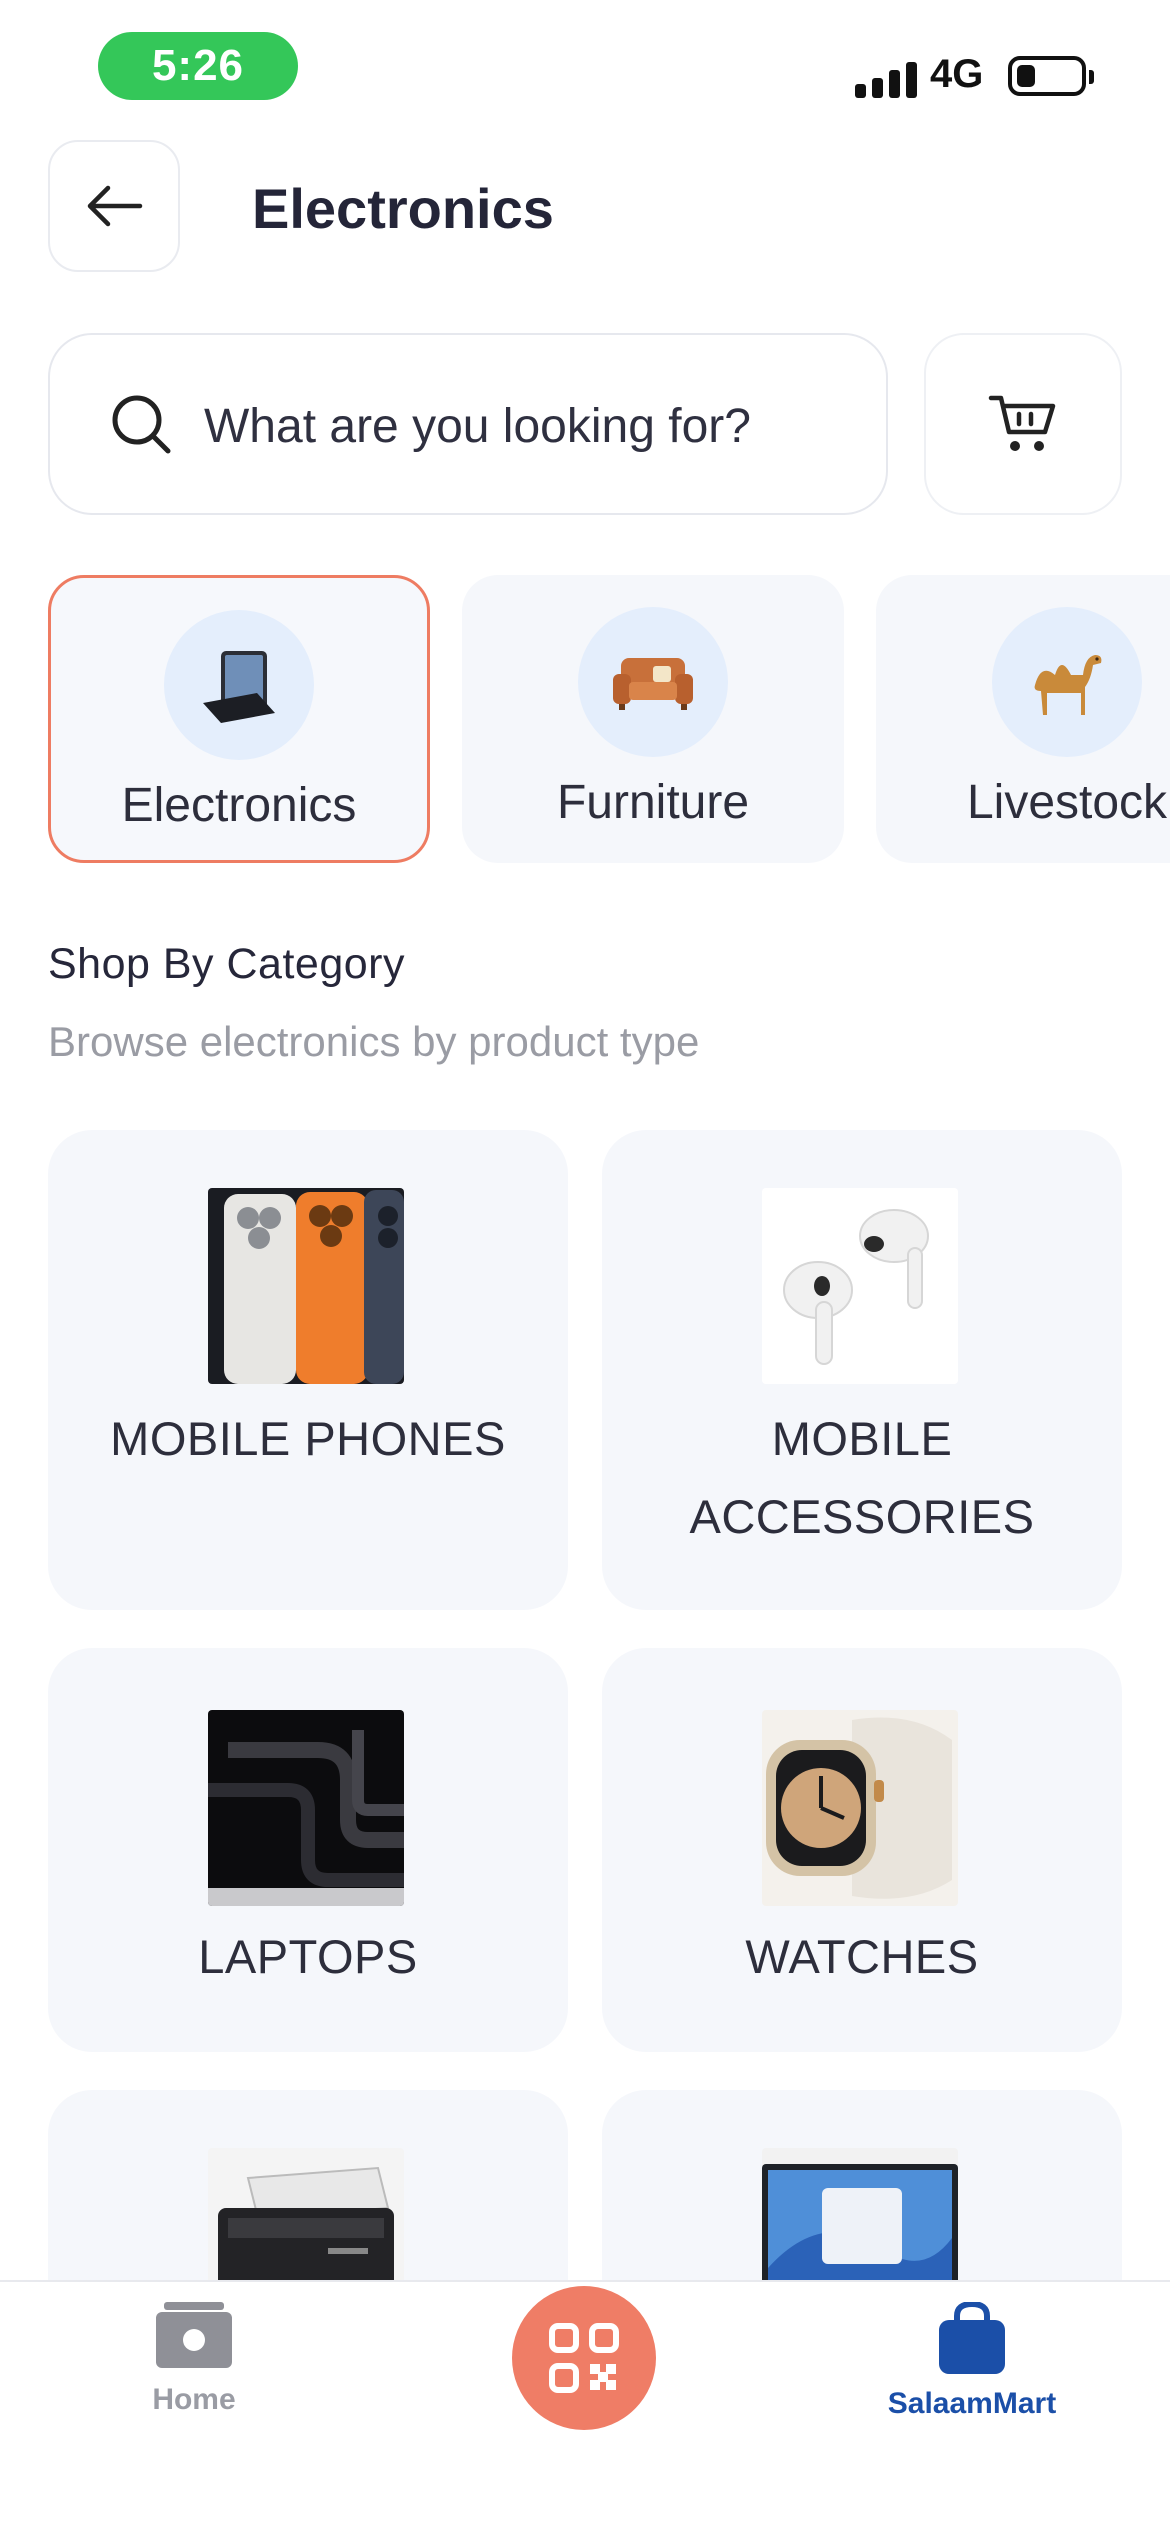 The width and height of the screenshot is (1170, 2532). Describe the element at coordinates (972, 2337) in the screenshot. I see `shopping-bag-icon` at that location.